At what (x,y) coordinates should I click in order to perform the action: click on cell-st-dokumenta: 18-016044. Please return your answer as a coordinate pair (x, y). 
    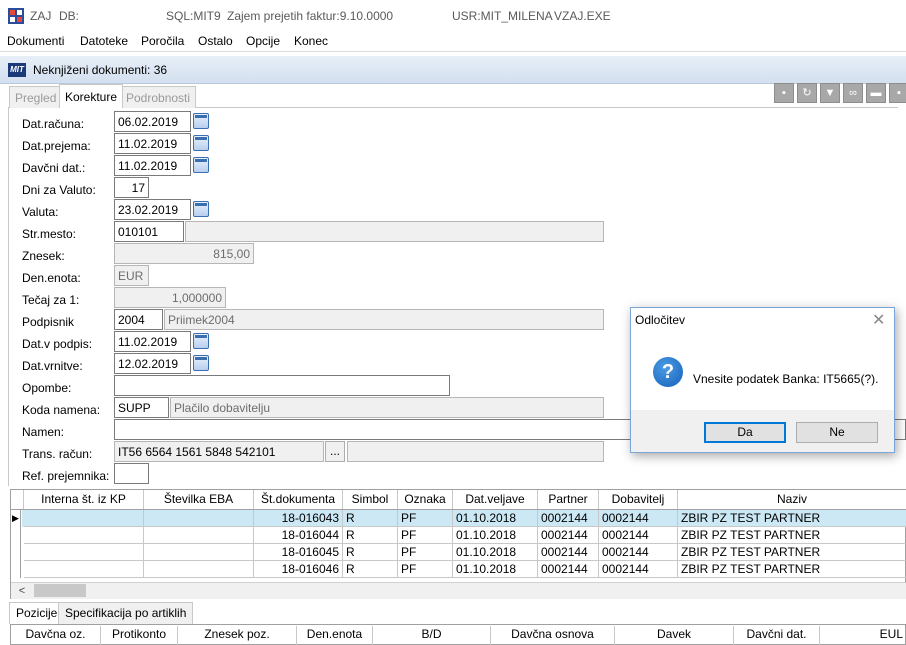
    Looking at the image, I should click on (298, 535).